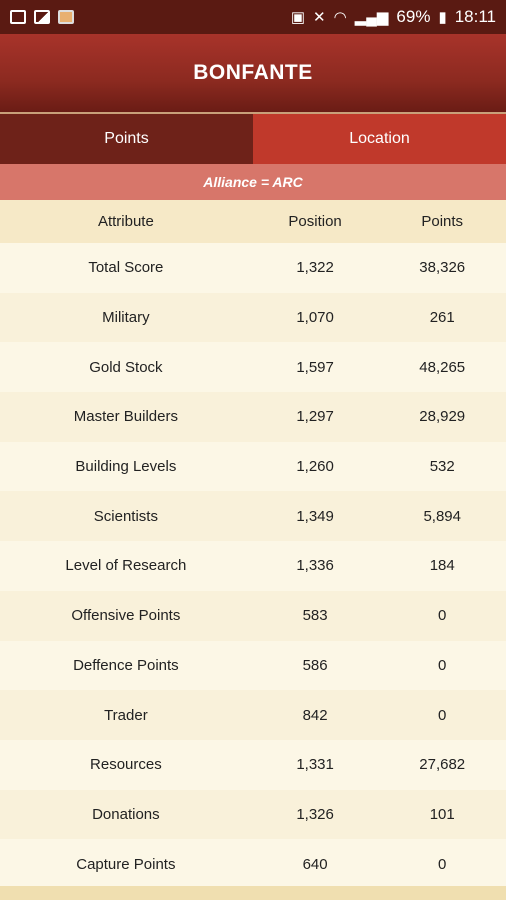  What do you see at coordinates (315, 367) in the screenshot?
I see `position-cell: 1,597` at bounding box center [315, 367].